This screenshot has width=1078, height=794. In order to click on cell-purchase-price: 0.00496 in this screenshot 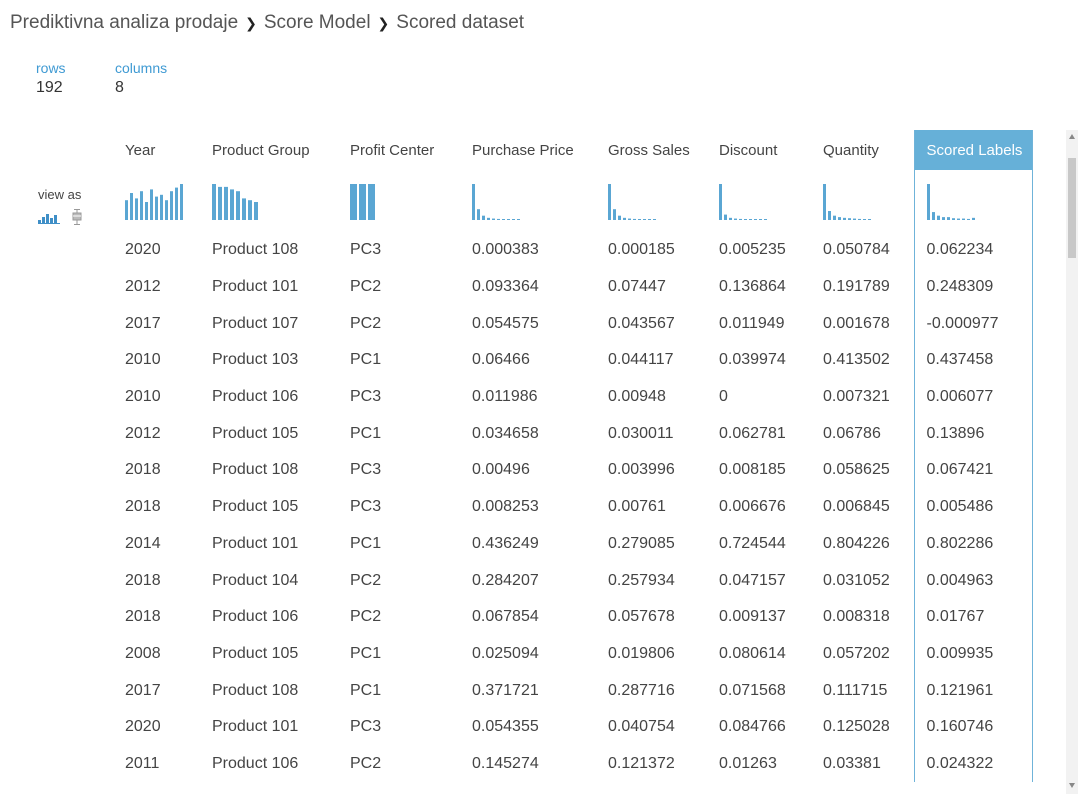, I will do `click(528, 470)`.